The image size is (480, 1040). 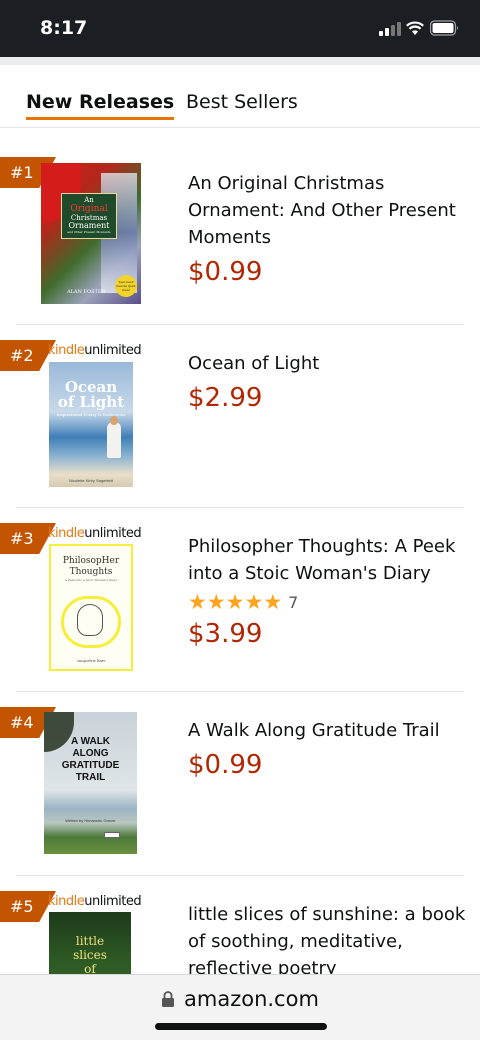 What do you see at coordinates (91, 572) in the screenshot?
I see `cover-text: Thoughts` at bounding box center [91, 572].